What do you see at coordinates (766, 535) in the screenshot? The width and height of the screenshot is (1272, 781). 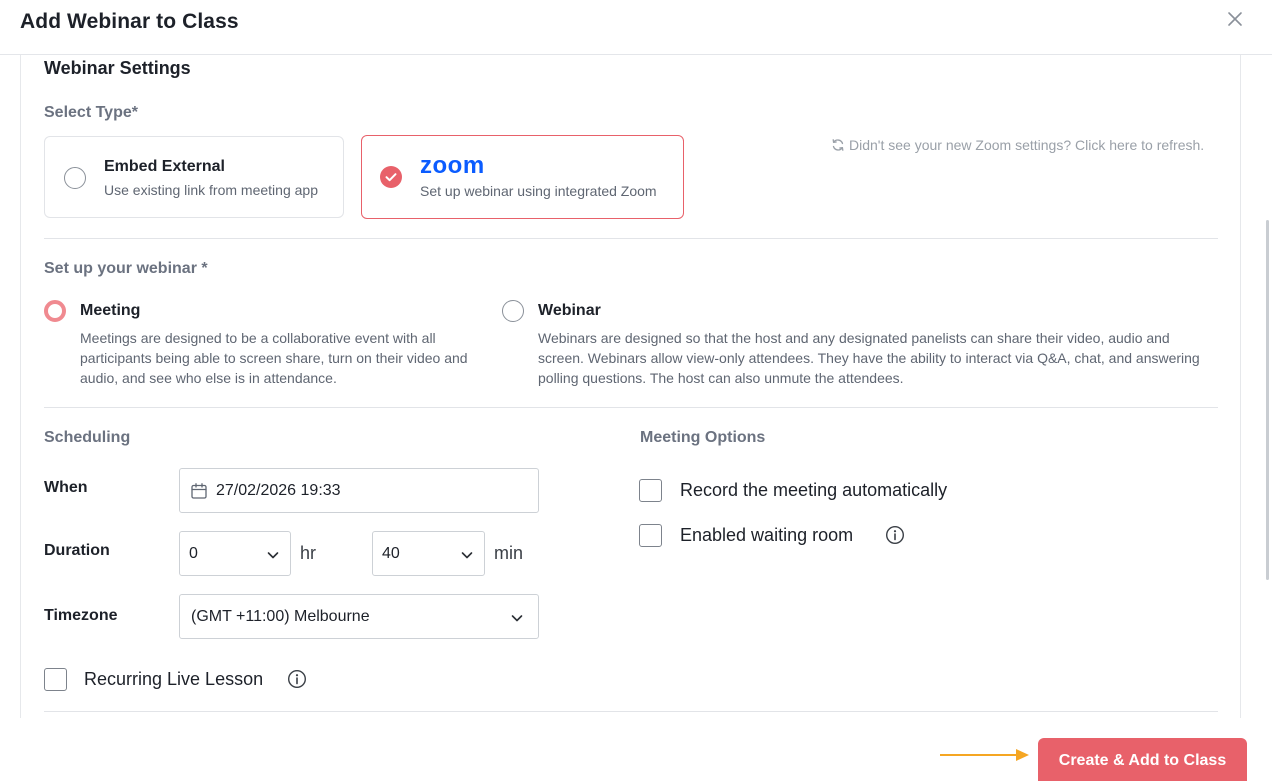 I see `waiting-room-label: Enabled waiting room` at bounding box center [766, 535].